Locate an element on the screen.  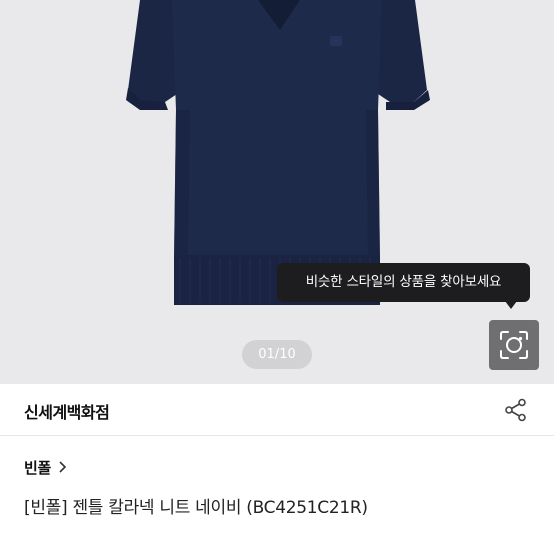
share-button is located at coordinates (516, 410).